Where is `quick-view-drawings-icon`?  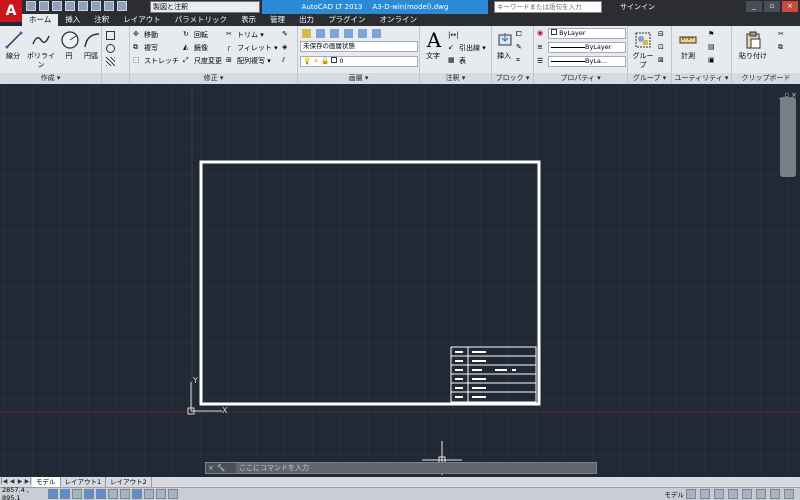
quick-view-drawings-icon is located at coordinates (705, 494).